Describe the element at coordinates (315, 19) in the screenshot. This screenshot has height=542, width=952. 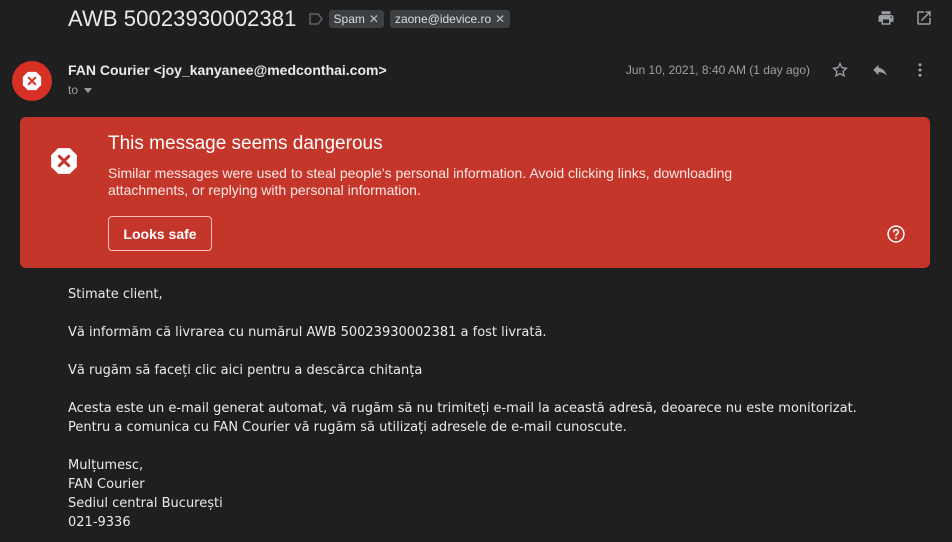
I see `label-icon` at that location.